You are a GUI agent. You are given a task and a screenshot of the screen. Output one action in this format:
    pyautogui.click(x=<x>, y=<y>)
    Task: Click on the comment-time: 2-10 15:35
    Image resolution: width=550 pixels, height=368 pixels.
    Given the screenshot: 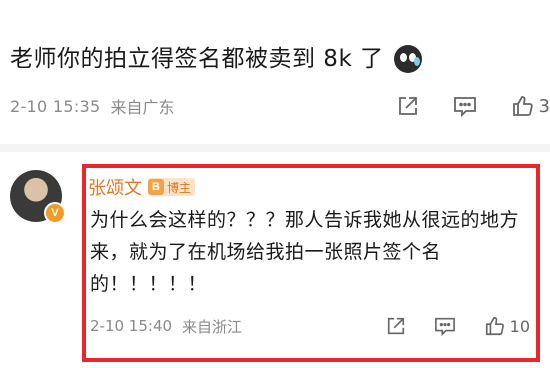 What is the action you would take?
    pyautogui.click(x=55, y=106)
    